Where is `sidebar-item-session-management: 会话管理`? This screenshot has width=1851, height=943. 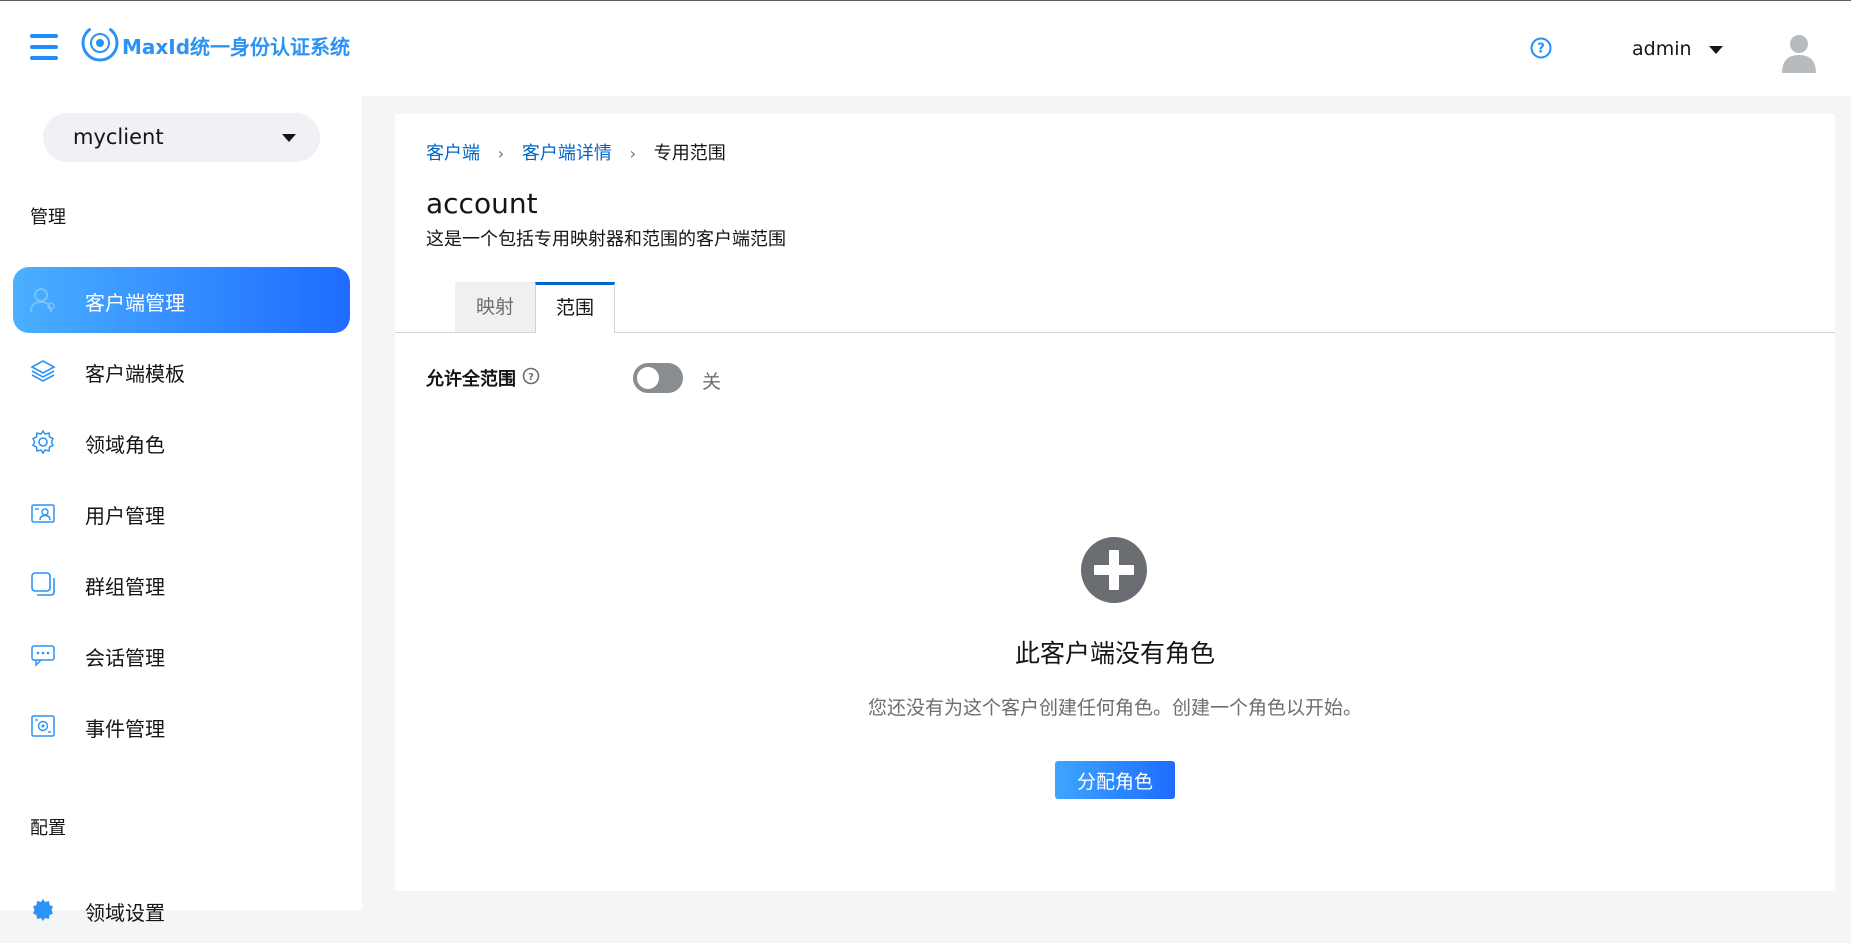 sidebar-item-session-management: 会话管理 is located at coordinates (181, 655).